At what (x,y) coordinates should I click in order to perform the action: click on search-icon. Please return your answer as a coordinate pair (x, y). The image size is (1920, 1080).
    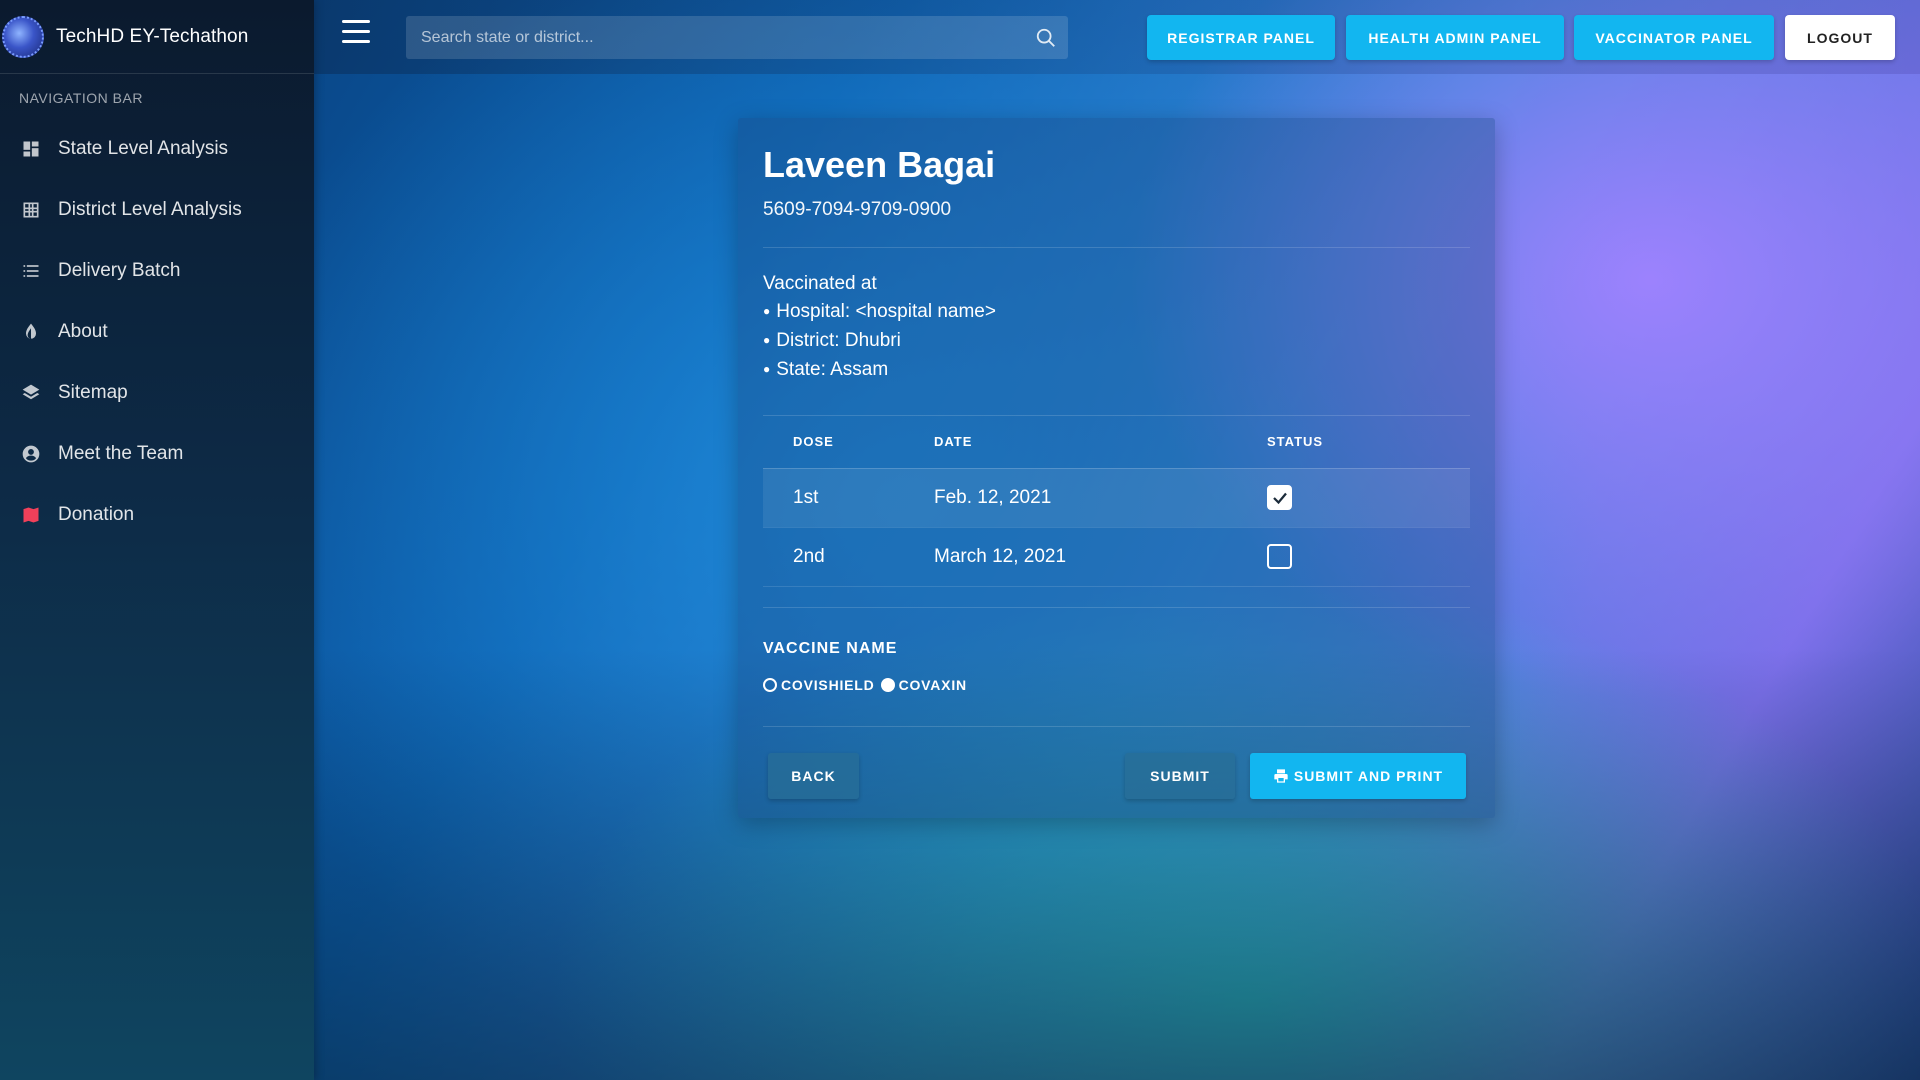
    Looking at the image, I should click on (1046, 37).